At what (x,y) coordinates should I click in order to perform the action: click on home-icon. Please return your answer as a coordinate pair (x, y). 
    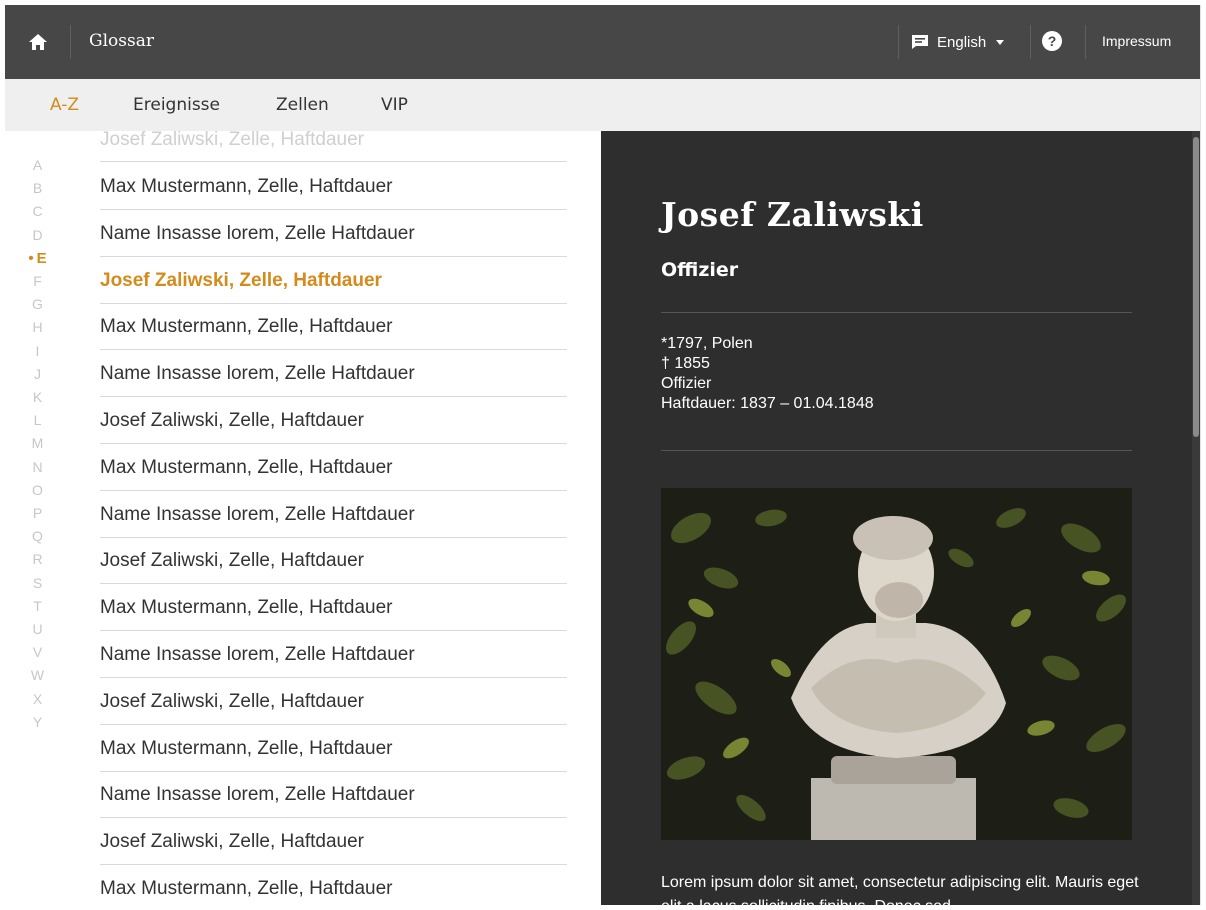
    Looking at the image, I should click on (37, 42).